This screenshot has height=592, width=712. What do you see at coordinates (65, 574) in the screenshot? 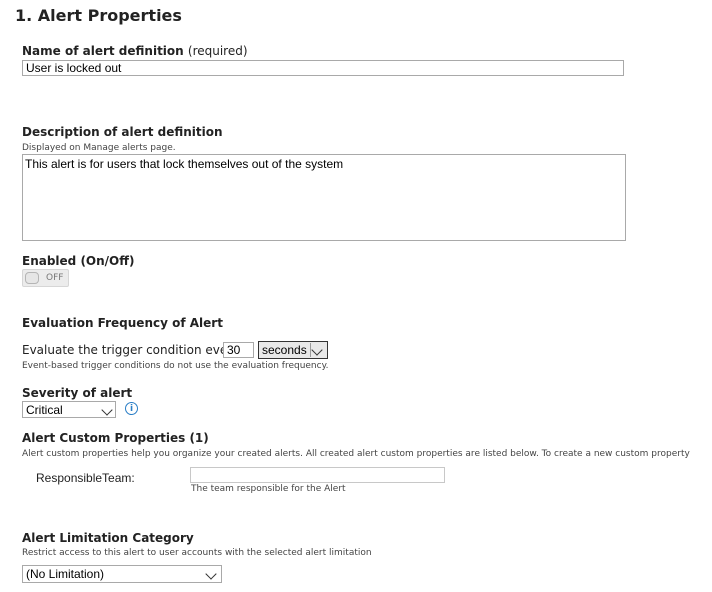
I see `limitation-value: (No Limitation)` at bounding box center [65, 574].